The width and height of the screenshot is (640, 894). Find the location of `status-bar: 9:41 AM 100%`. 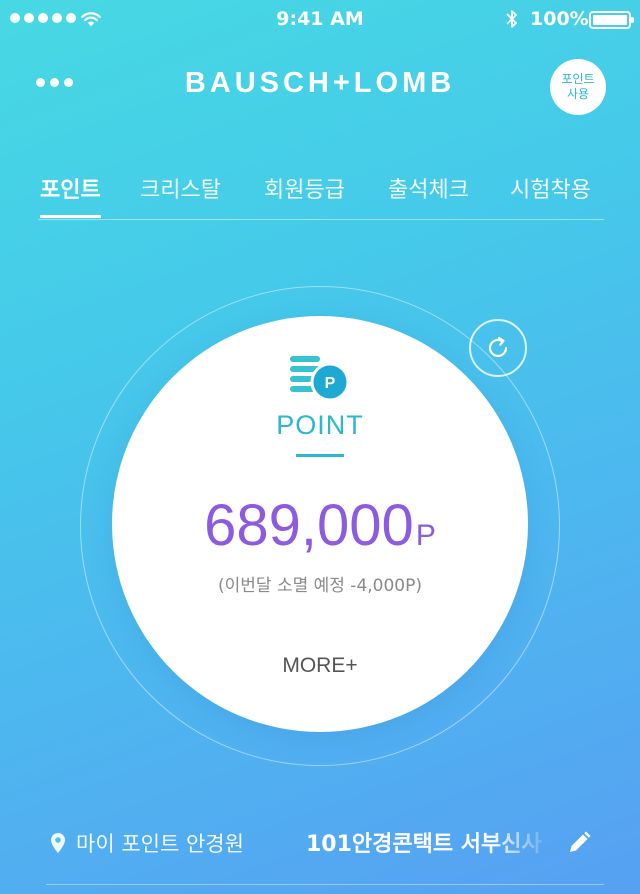

status-bar: 9:41 AM 100% is located at coordinates (320, 20).